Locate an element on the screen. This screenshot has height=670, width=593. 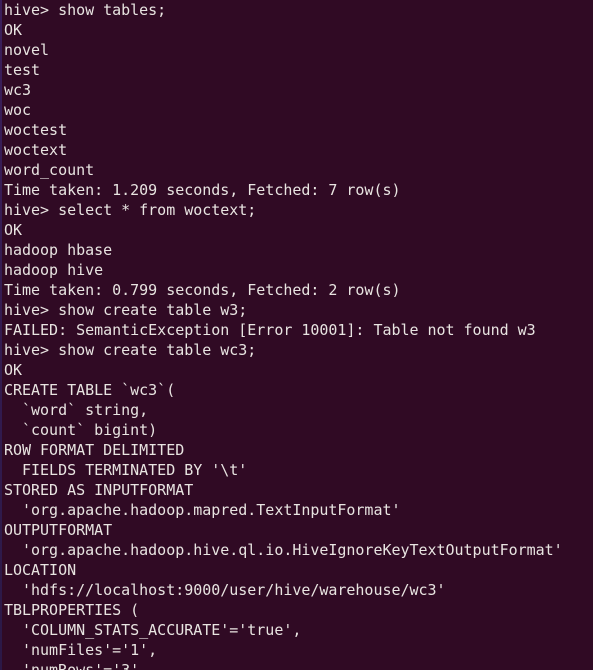
terminal-line: hive> show tables; is located at coordinates (85, 10).